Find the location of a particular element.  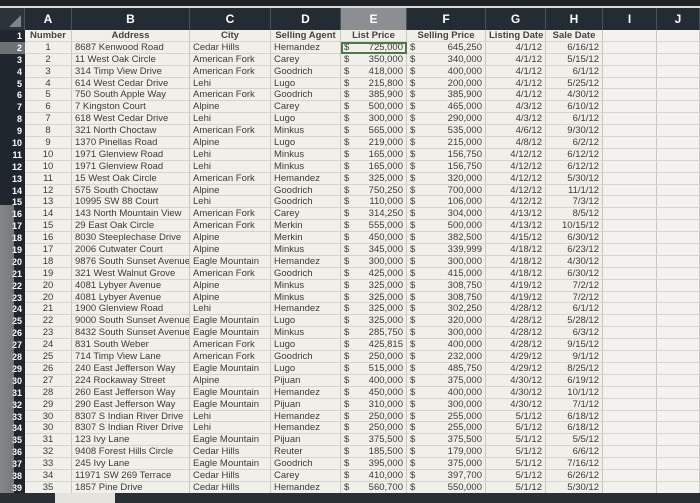

cell-selling-agent: Goodrich is located at coordinates (306, 357).